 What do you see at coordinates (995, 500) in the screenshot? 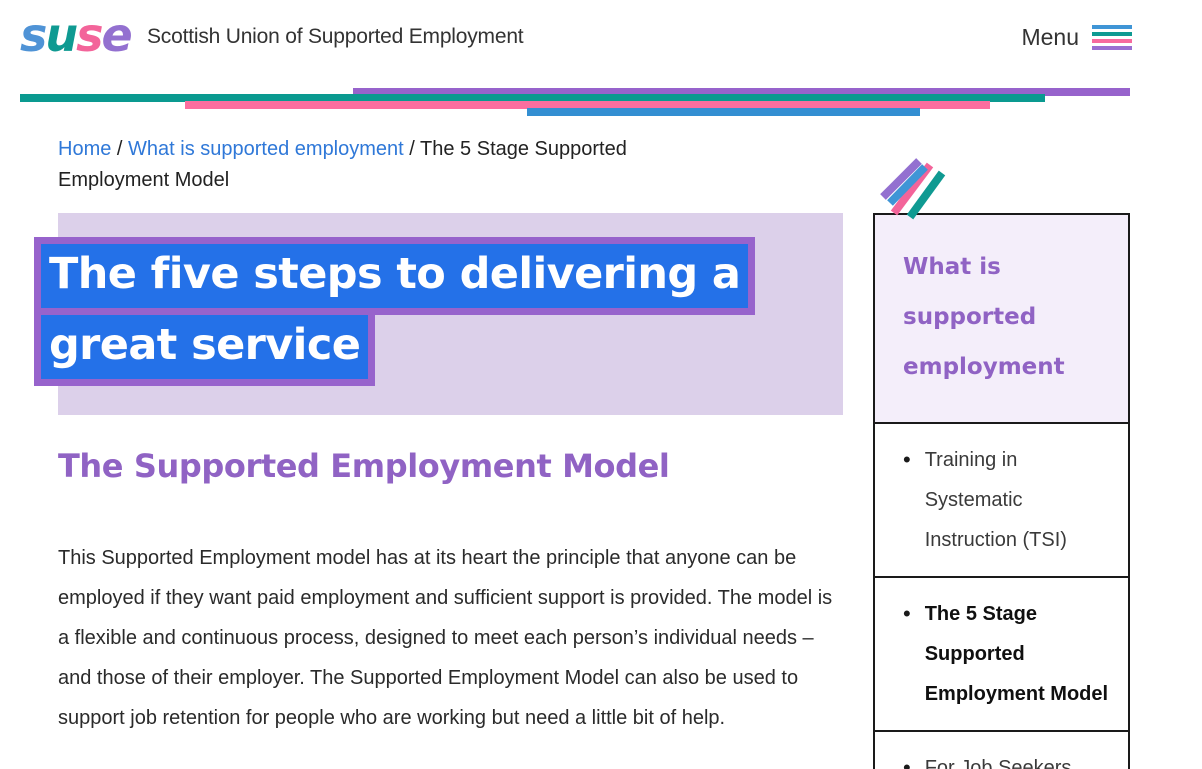
I see `sidebar-item-label: Training in Systematic Instruction (TSI)` at bounding box center [995, 500].